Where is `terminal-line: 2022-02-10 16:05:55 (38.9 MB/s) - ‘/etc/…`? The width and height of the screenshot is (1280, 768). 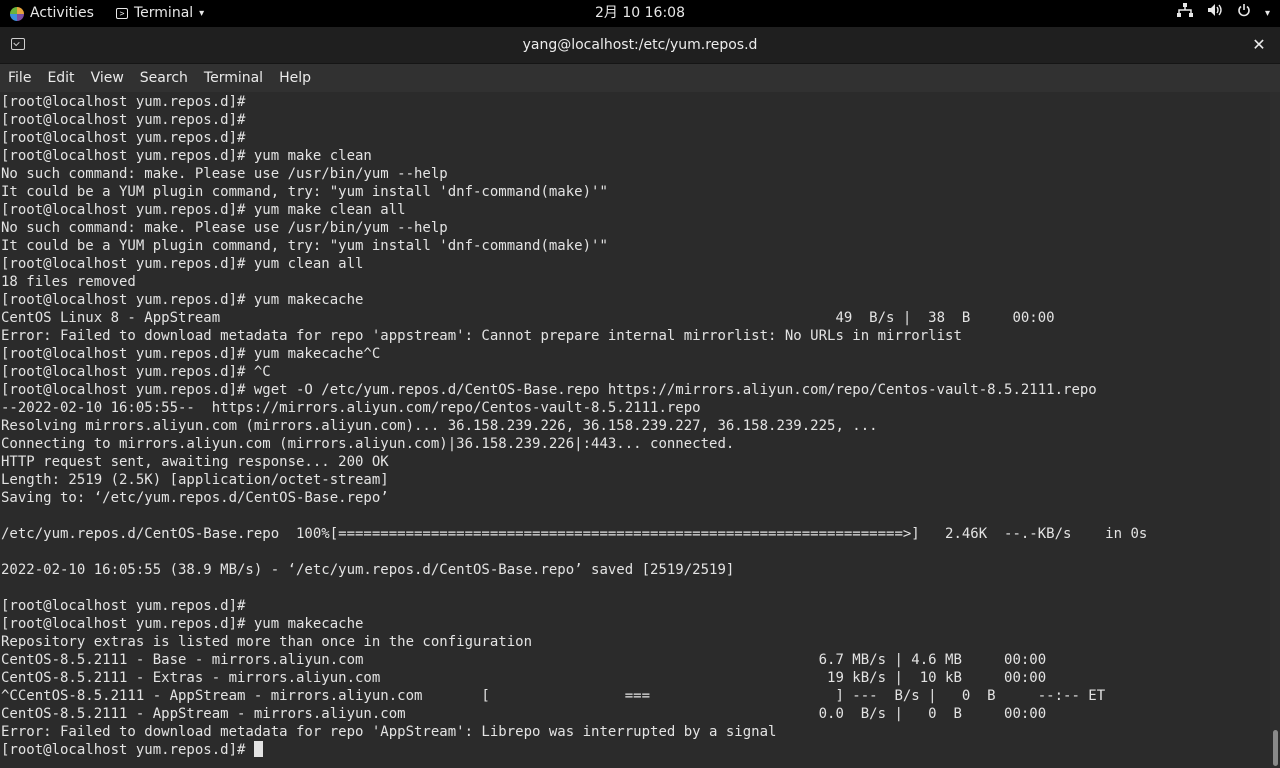 terminal-line: 2022-02-10 16:05:55 (38.9 MB/s) - ‘/etc/… is located at coordinates (368, 570).